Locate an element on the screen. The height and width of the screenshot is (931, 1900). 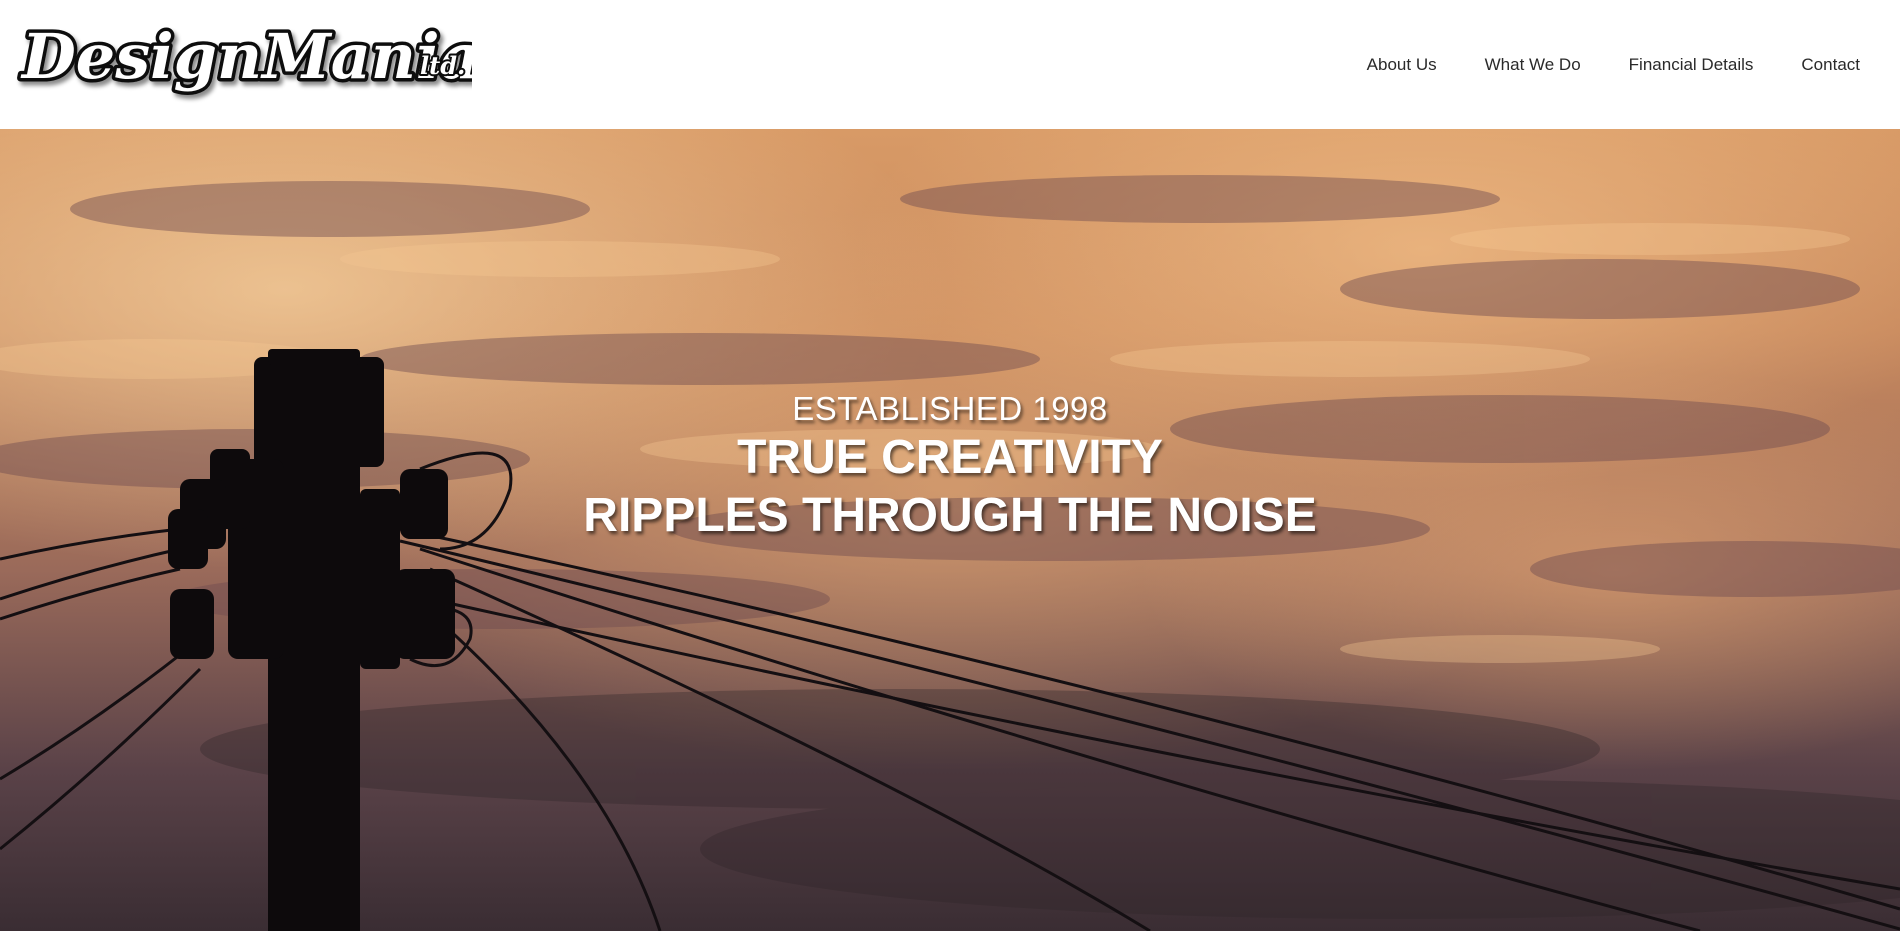
nav-about-us: About Us is located at coordinates (1402, 65).